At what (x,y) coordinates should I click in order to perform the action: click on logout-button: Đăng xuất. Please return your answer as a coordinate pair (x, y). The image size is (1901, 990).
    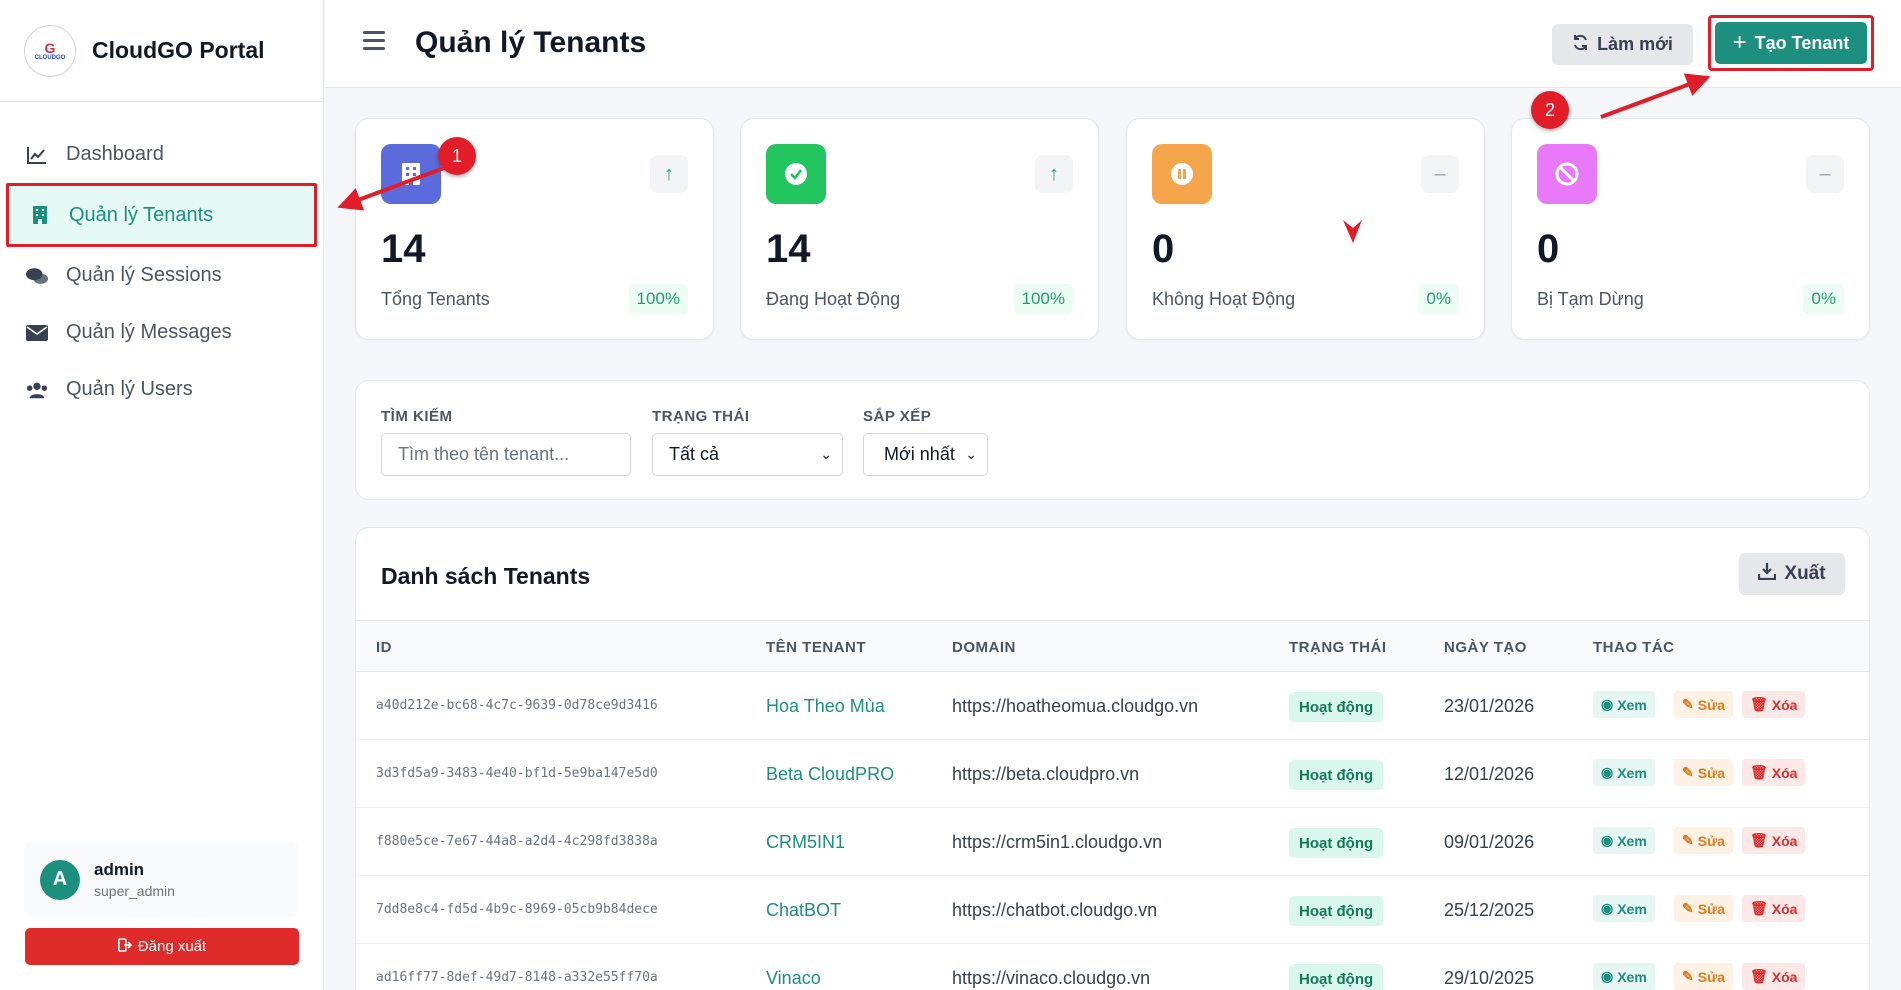
    Looking at the image, I should click on (162, 946).